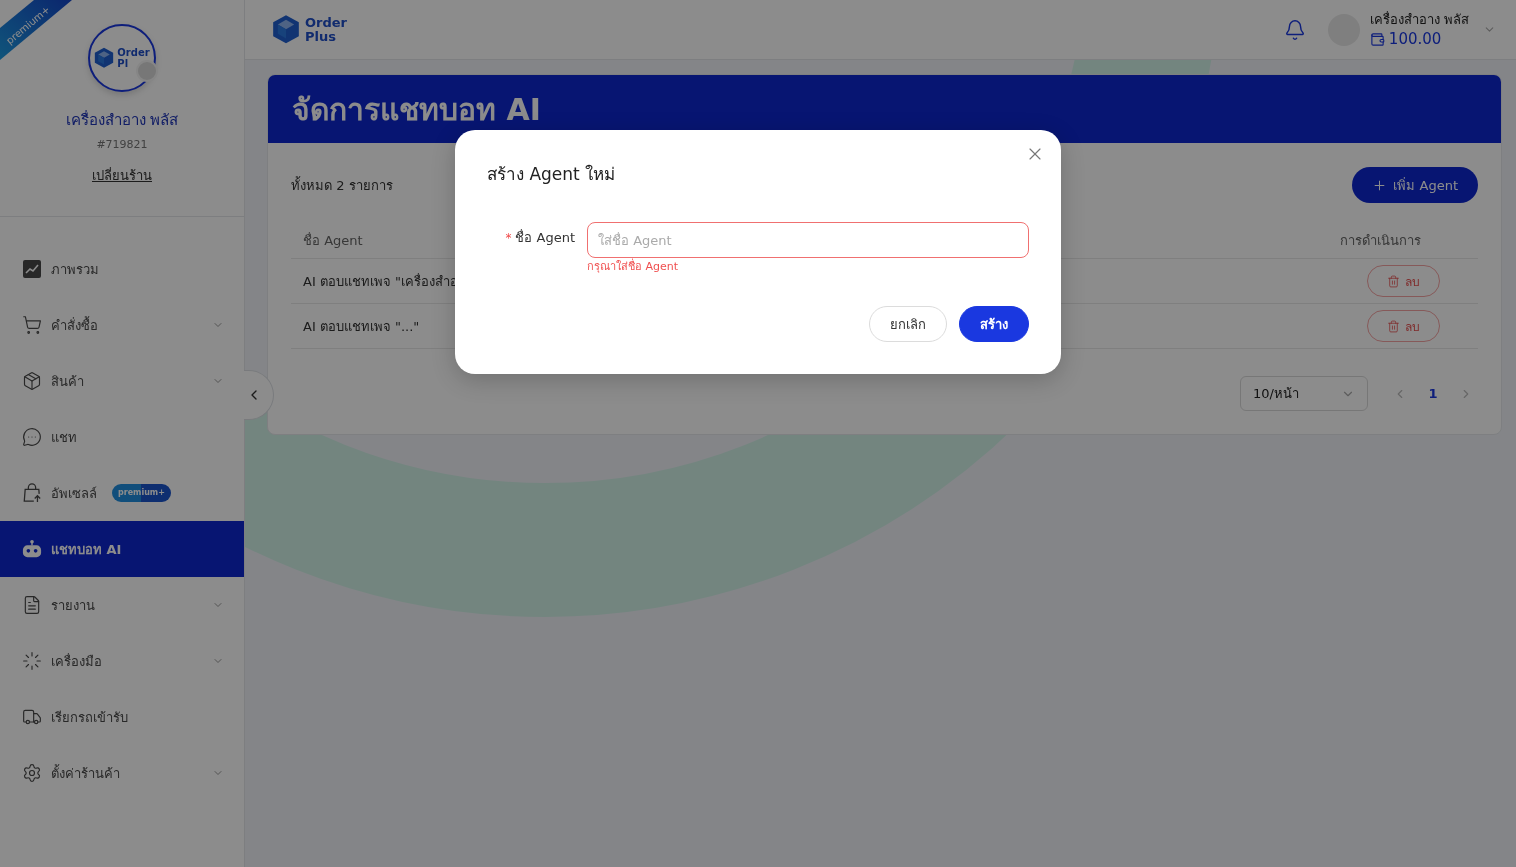 Image resolution: width=1516 pixels, height=867 pixels. I want to click on sidebar-item: สินค้า, so click(122, 381).